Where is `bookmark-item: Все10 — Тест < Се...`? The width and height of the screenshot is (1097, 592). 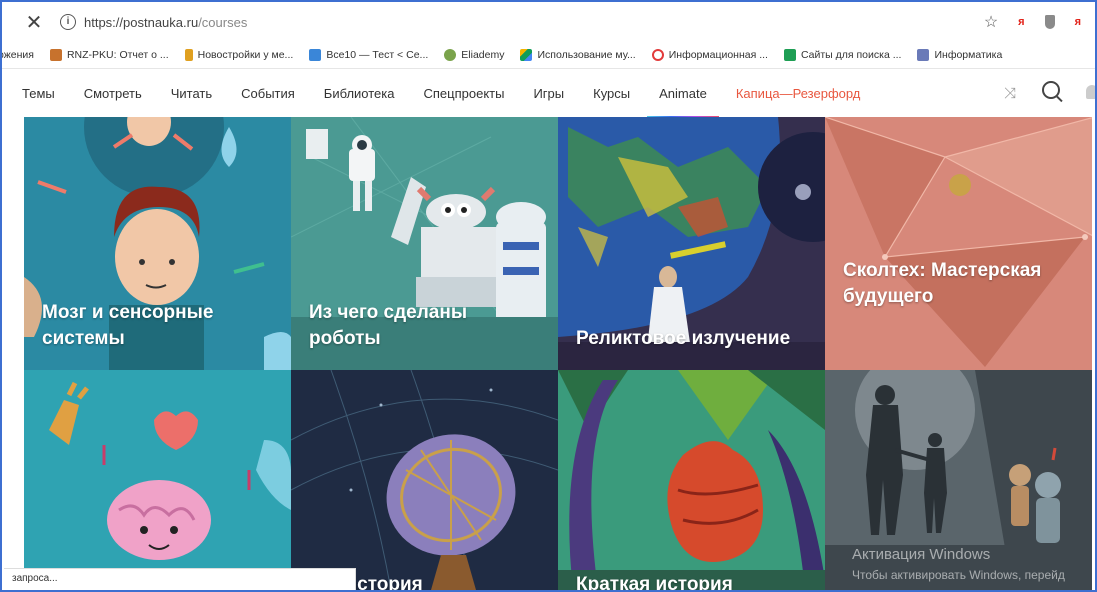
bookmark-item: Все10 — Тест < Се... is located at coordinates (368, 55).